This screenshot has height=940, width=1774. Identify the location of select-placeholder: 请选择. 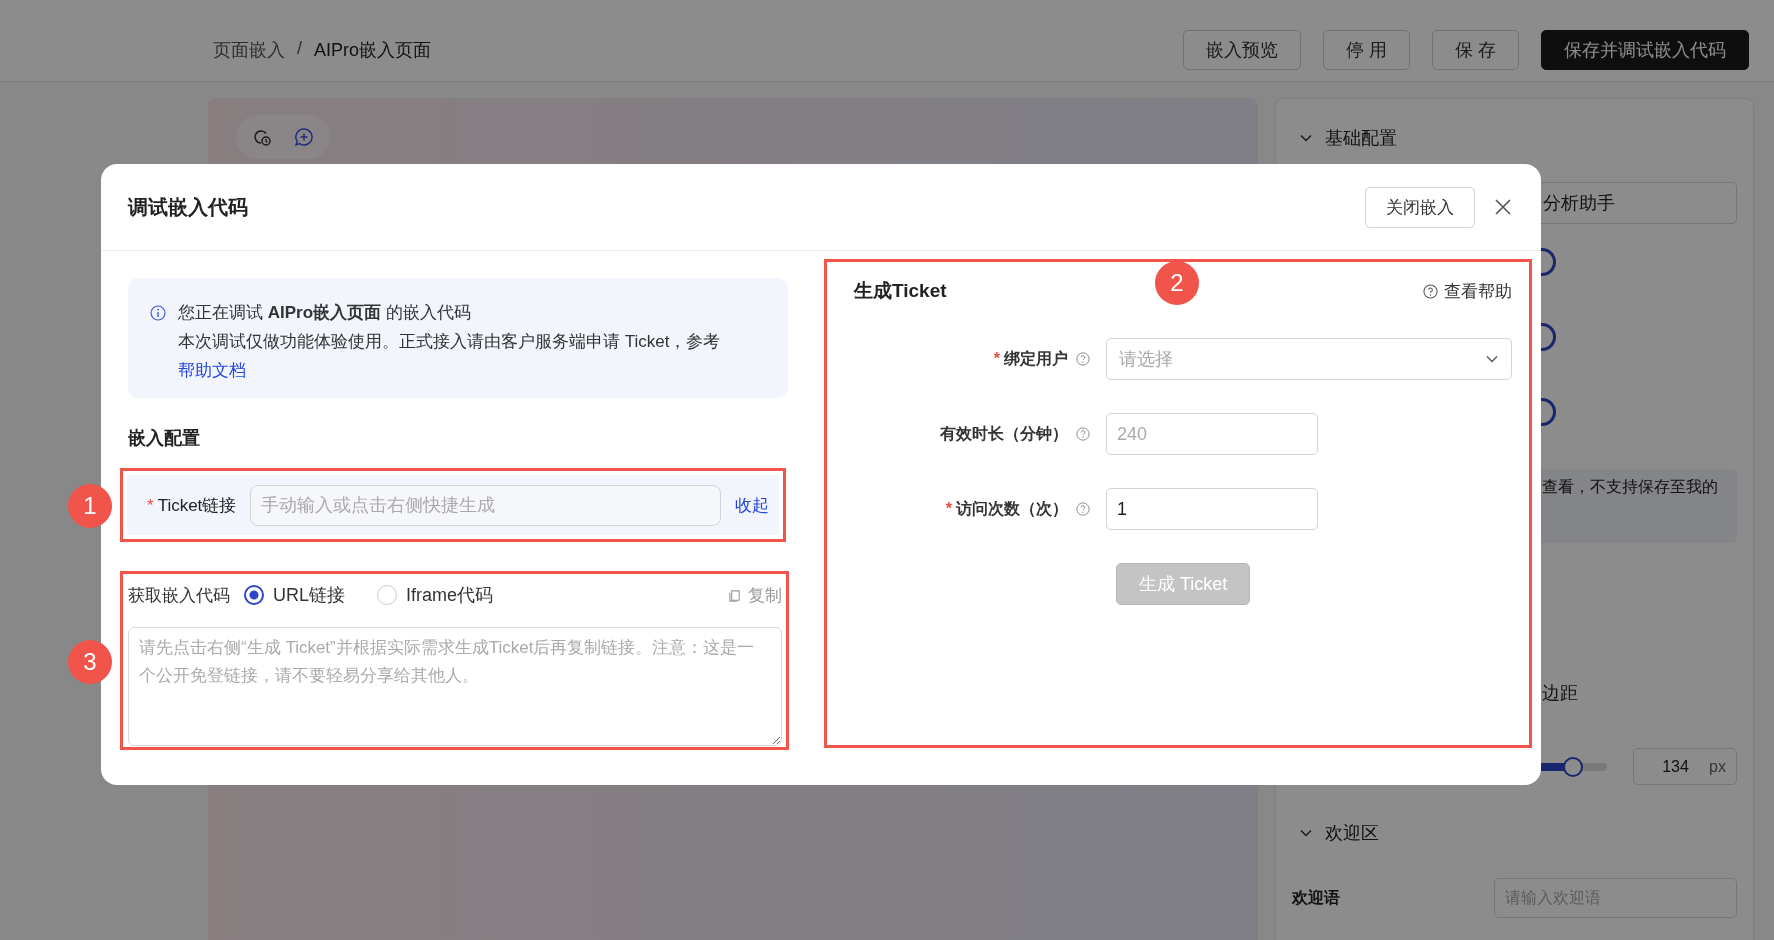
(1146, 359).